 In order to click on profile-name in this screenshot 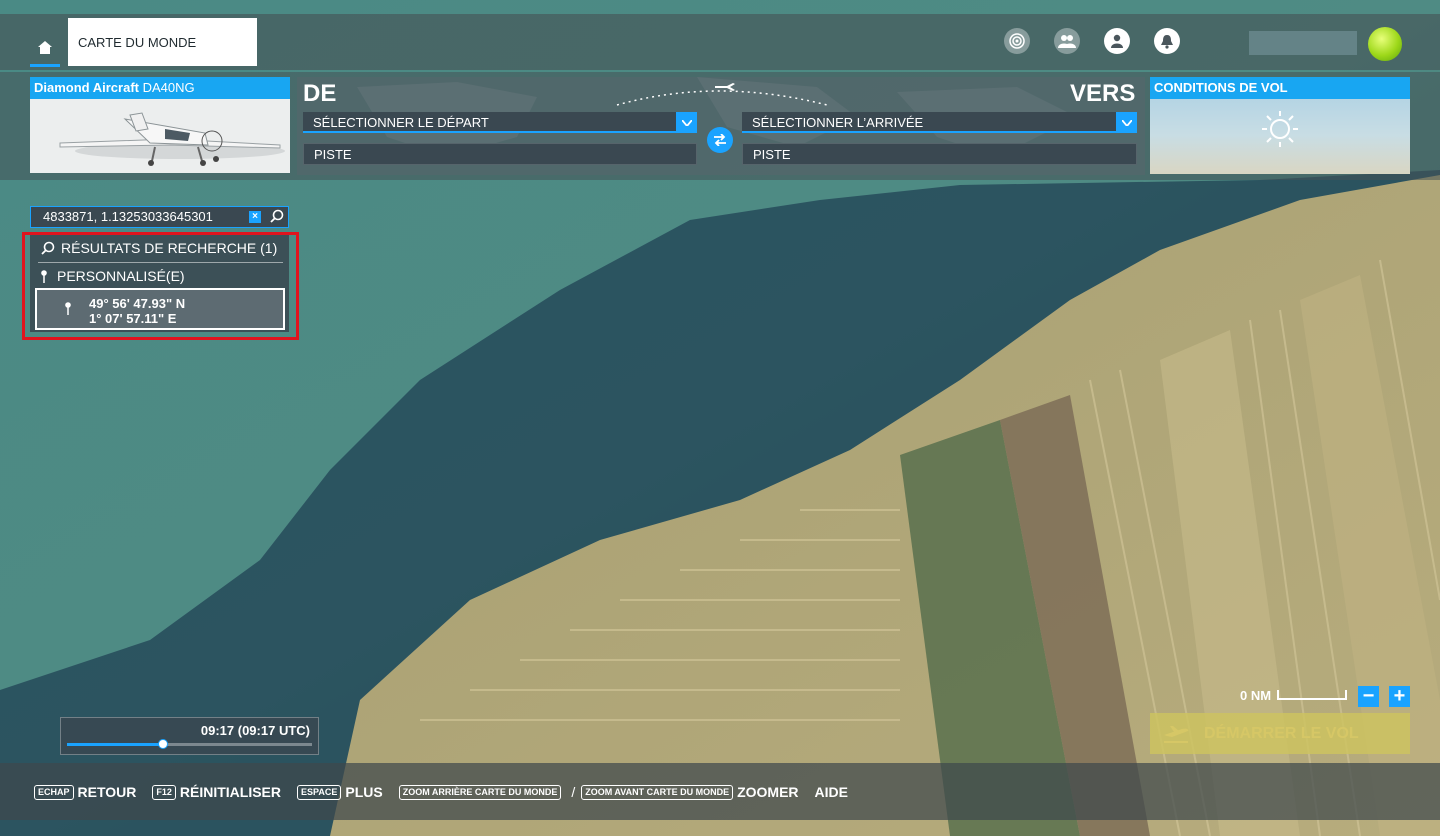, I will do `click(1303, 43)`.